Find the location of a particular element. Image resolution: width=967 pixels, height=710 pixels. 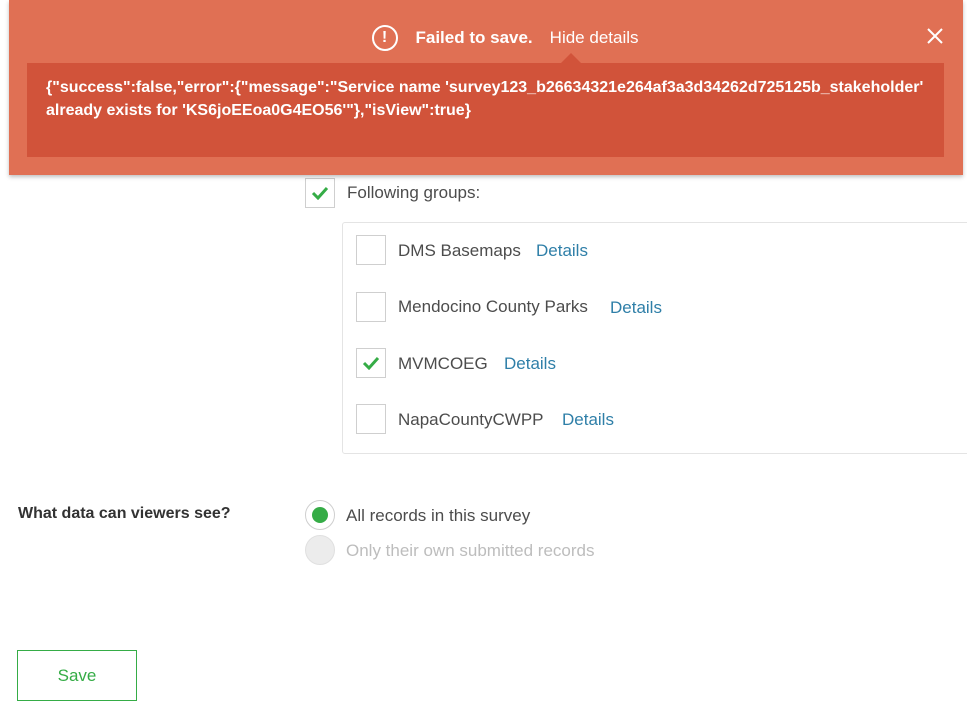

close-banner-button is located at coordinates (935, 36).